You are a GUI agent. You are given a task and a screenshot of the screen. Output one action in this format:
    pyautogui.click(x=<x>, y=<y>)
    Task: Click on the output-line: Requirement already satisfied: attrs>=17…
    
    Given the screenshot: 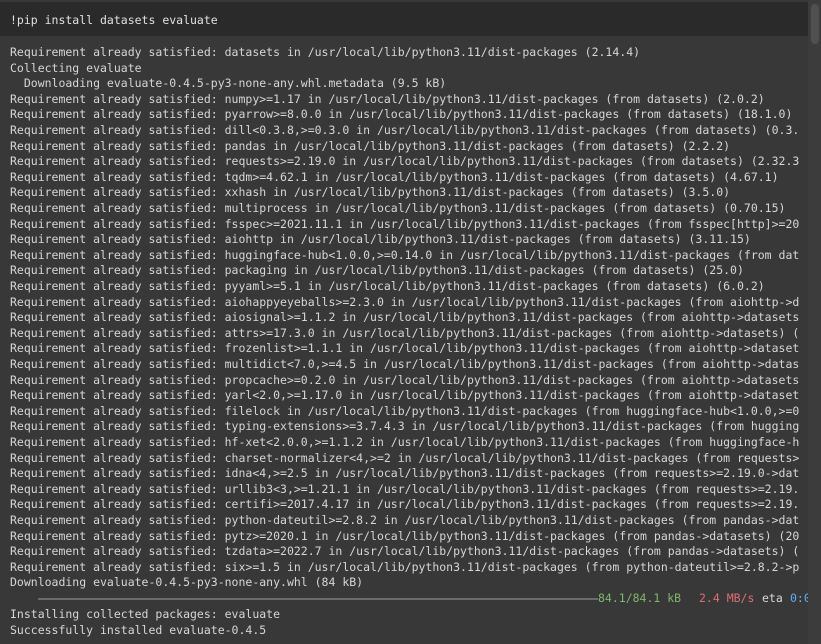 What is the action you would take?
    pyautogui.click(x=405, y=332)
    